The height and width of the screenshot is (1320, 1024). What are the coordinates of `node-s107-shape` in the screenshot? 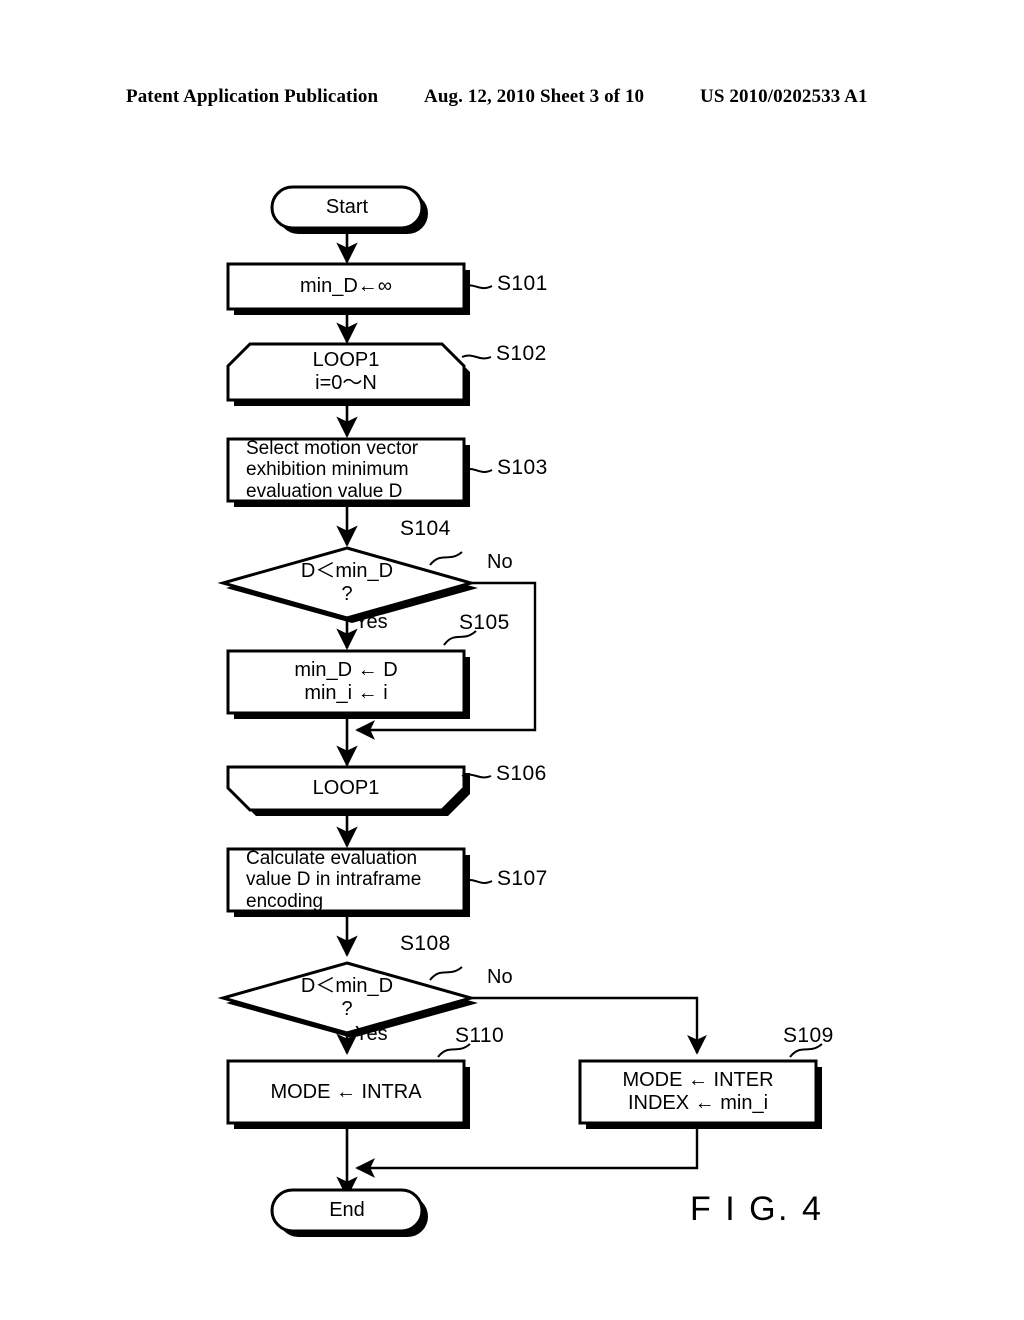 It's located at (348, 882).